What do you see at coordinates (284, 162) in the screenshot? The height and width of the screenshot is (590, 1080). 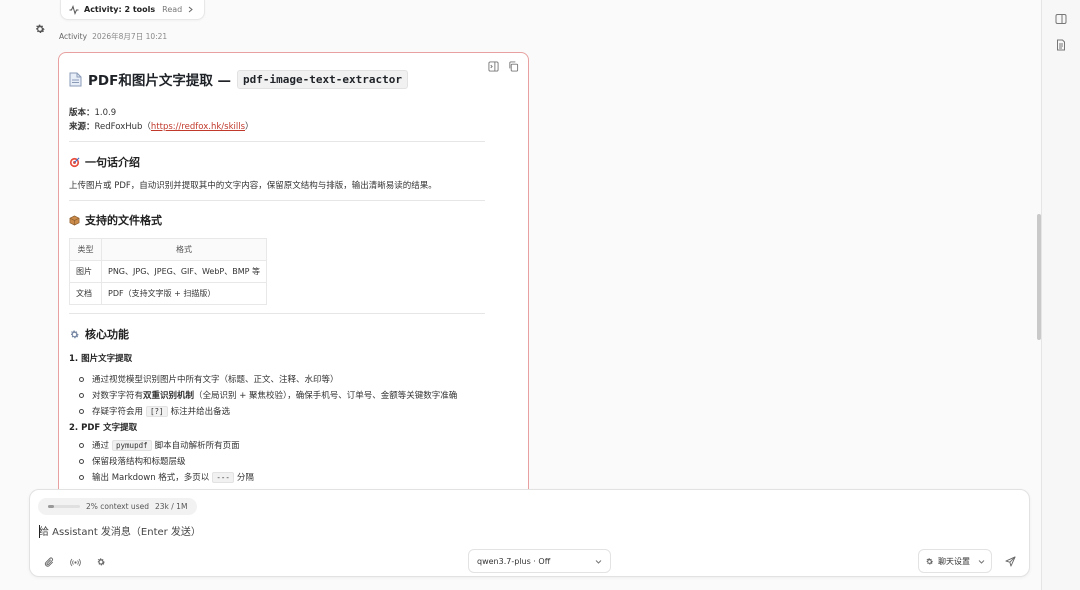 I see `intro-heading: 一句话介绍` at bounding box center [284, 162].